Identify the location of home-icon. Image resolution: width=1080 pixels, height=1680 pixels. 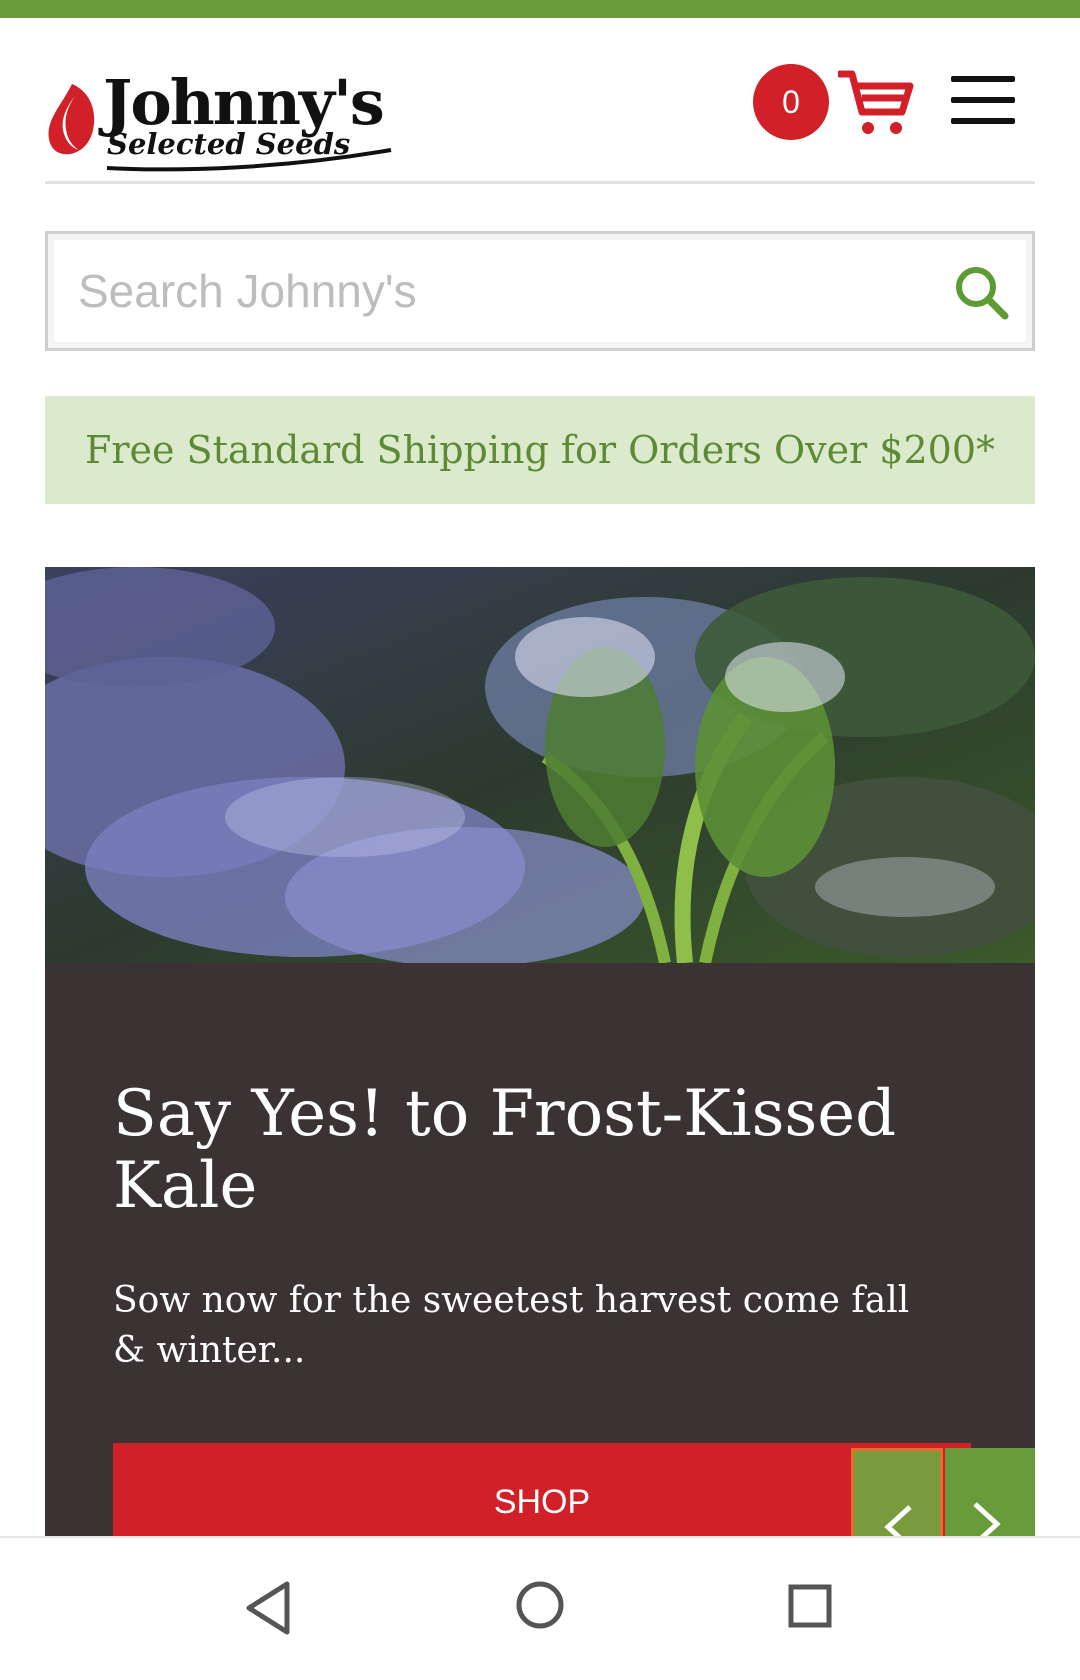
(540, 1605).